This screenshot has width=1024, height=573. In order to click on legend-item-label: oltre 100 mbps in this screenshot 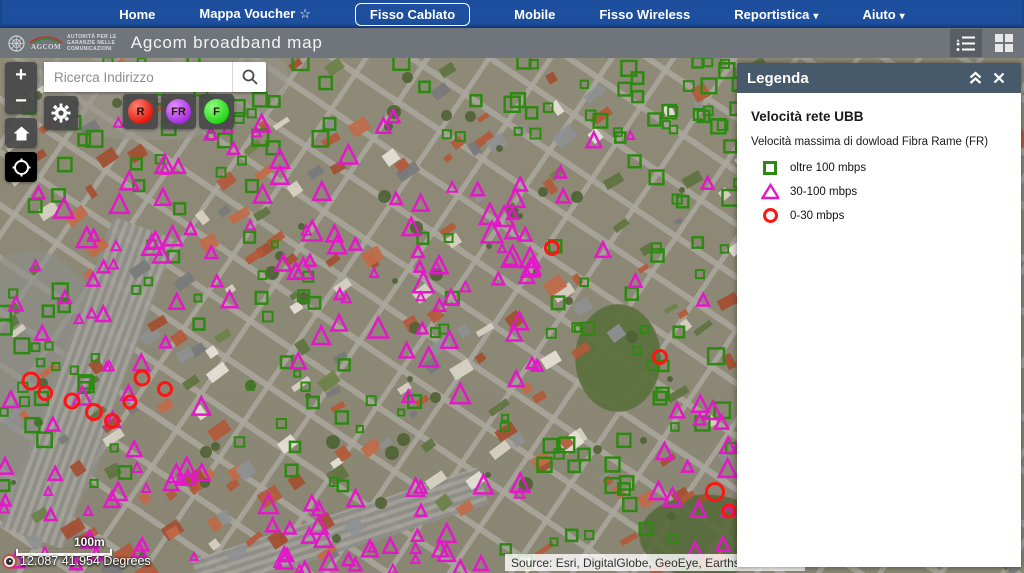, I will do `click(828, 168)`.